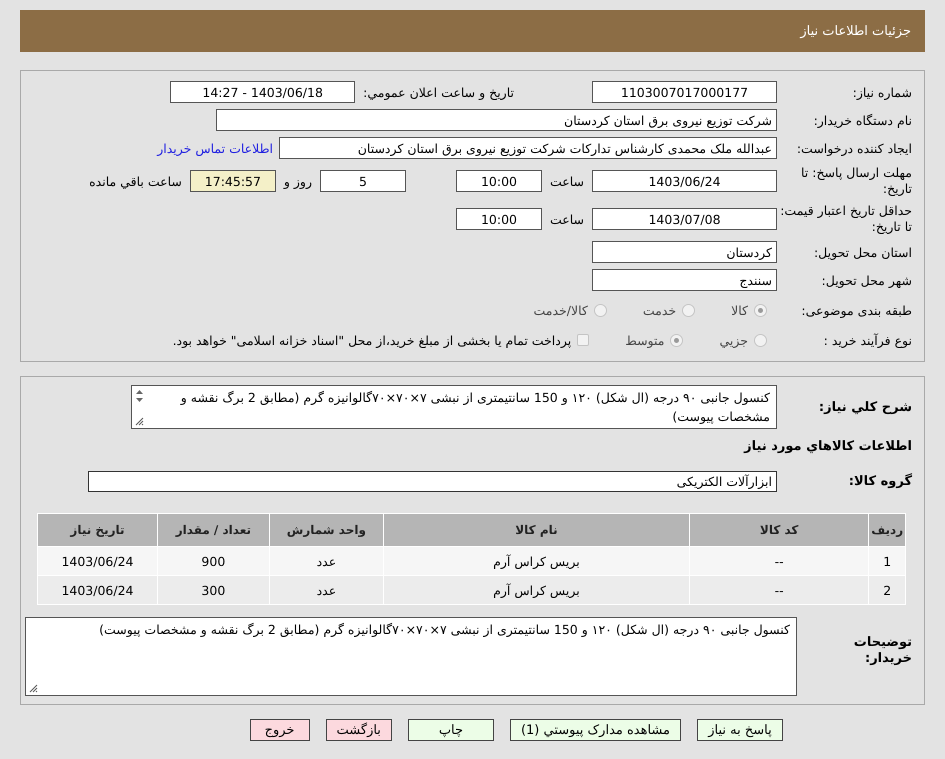  What do you see at coordinates (880, 481) in the screenshot?
I see `field-label: گروه کالا:` at bounding box center [880, 481].